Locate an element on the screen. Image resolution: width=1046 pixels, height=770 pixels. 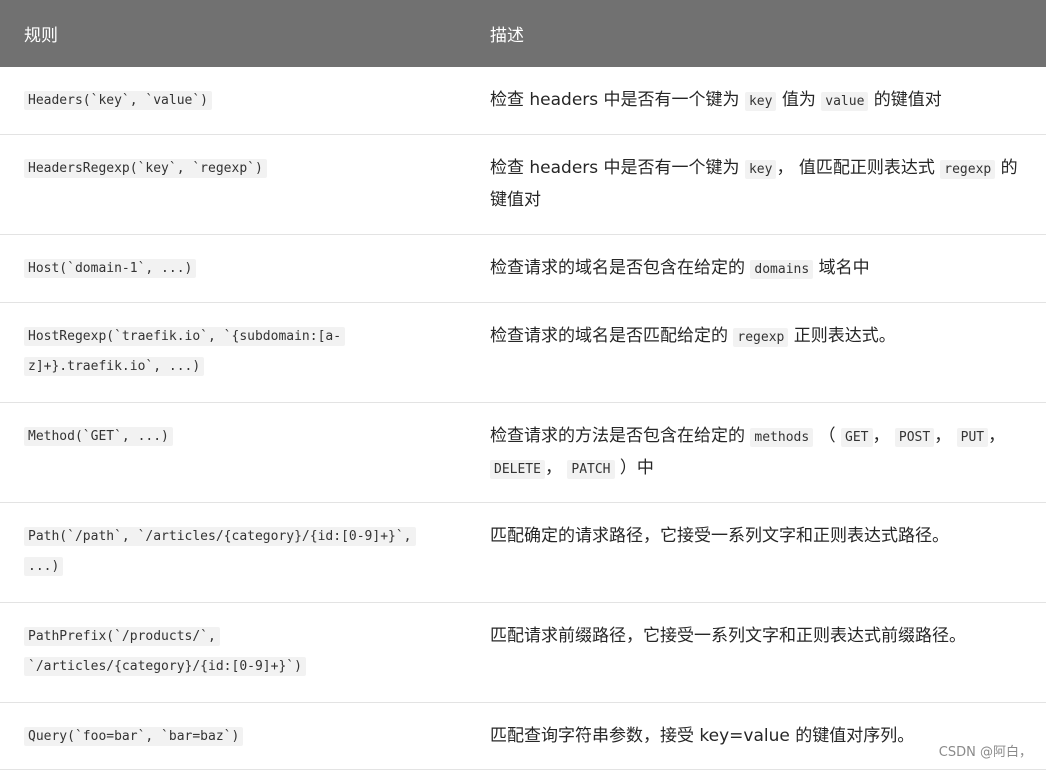
rule-code-line: HeadersRegexp(`key`, `regexp`) is located at coordinates (145, 168).